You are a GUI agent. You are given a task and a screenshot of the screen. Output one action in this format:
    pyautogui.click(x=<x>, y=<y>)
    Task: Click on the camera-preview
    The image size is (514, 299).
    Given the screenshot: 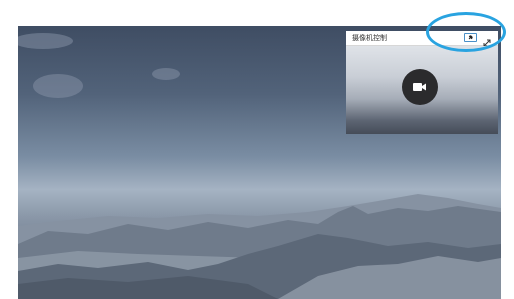 What is the action you would take?
    pyautogui.click(x=422, y=90)
    